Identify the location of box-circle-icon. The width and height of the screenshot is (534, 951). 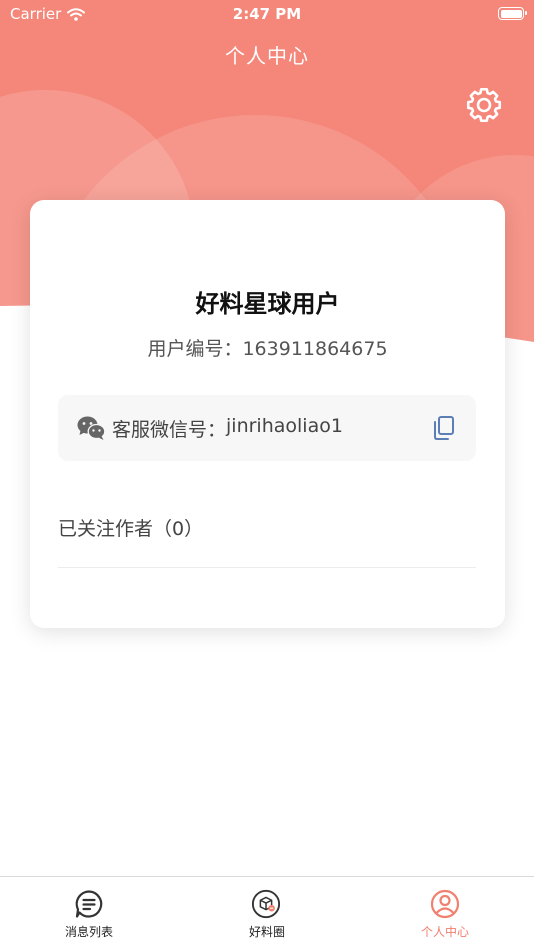
(266, 904).